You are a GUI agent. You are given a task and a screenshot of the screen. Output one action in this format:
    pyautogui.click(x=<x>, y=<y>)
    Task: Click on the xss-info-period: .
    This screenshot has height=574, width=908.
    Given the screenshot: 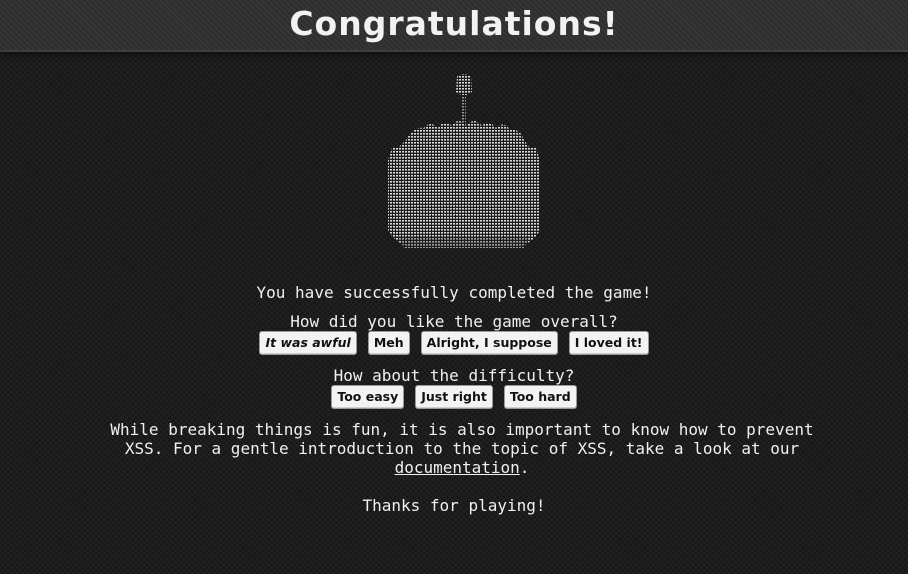 What is the action you would take?
    pyautogui.click(x=524, y=467)
    